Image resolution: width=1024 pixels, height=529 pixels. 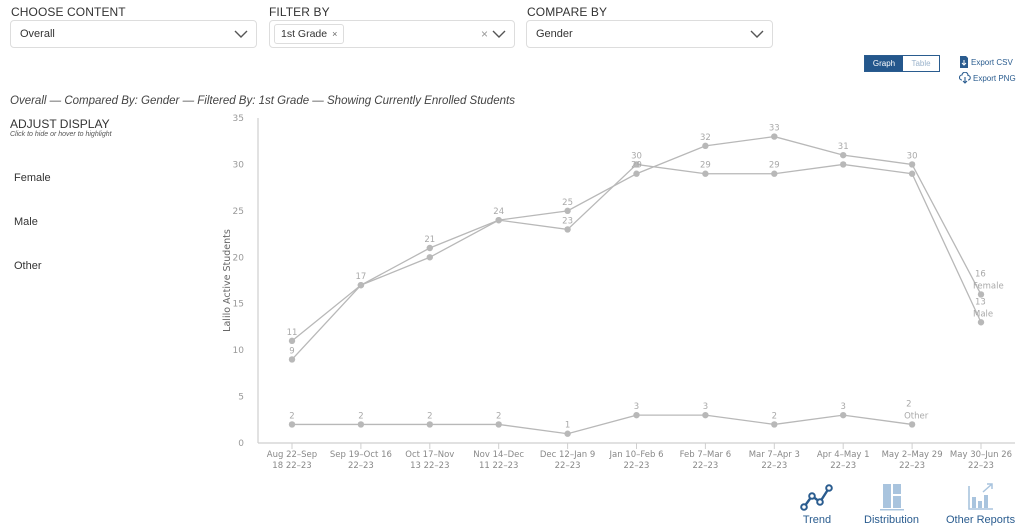 What do you see at coordinates (238, 305) in the screenshot?
I see `y-tick-label: 15` at bounding box center [238, 305].